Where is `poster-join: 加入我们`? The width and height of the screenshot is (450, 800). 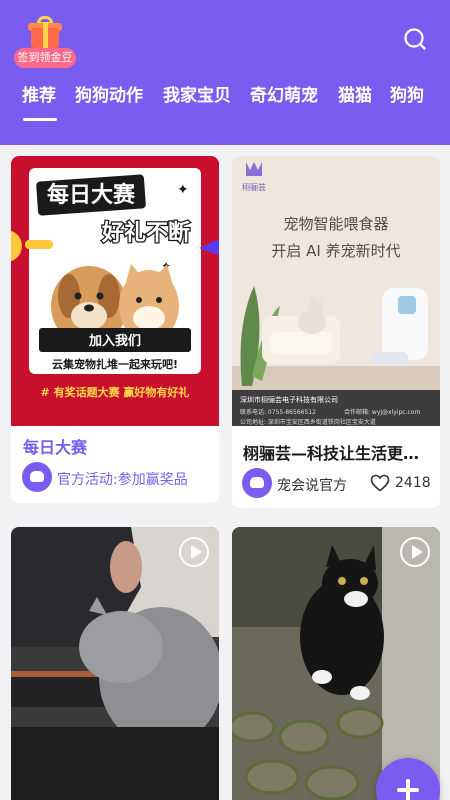
poster-join: 加入我们 is located at coordinates (114, 341).